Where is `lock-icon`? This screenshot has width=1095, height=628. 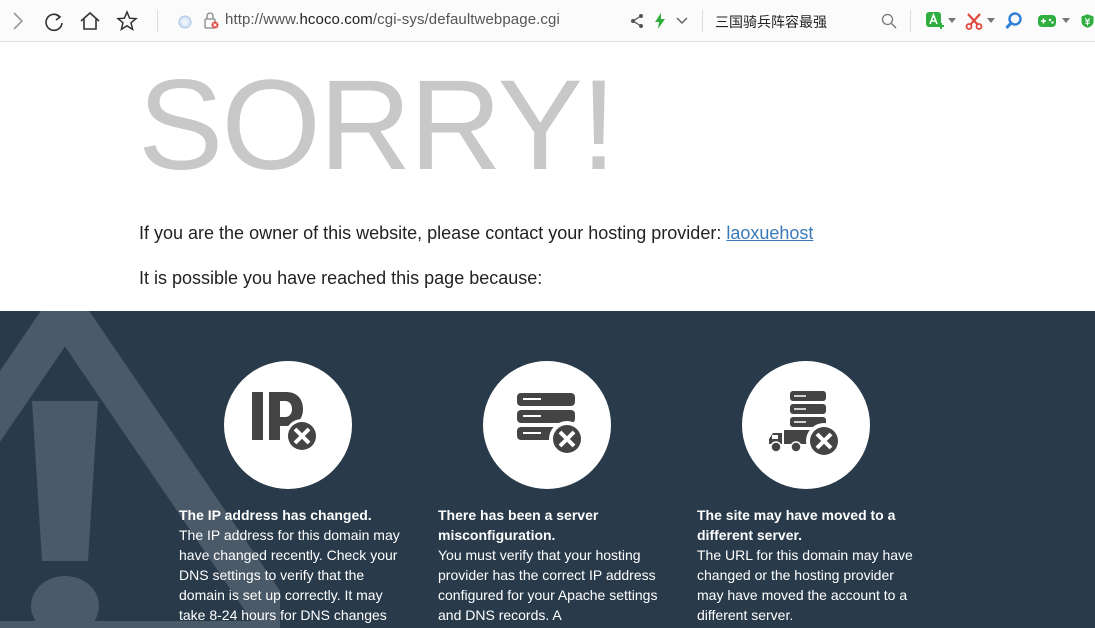
lock-icon is located at coordinates (211, 21).